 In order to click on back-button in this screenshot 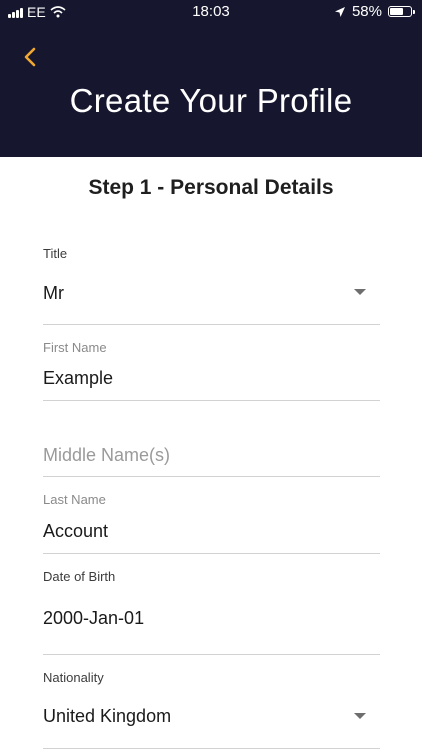, I will do `click(31, 57)`.